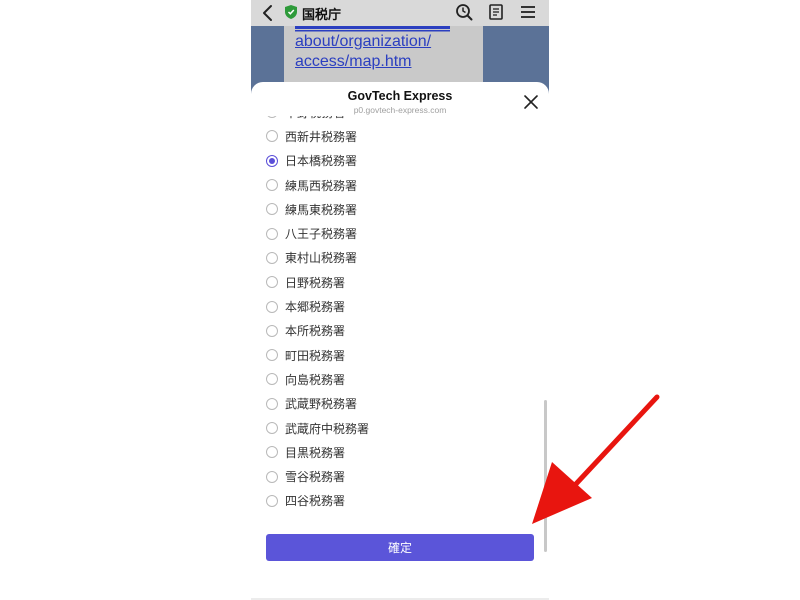 This screenshot has width=800, height=600. What do you see at coordinates (400, 13) in the screenshot?
I see `browser-navbar: 国税庁` at bounding box center [400, 13].